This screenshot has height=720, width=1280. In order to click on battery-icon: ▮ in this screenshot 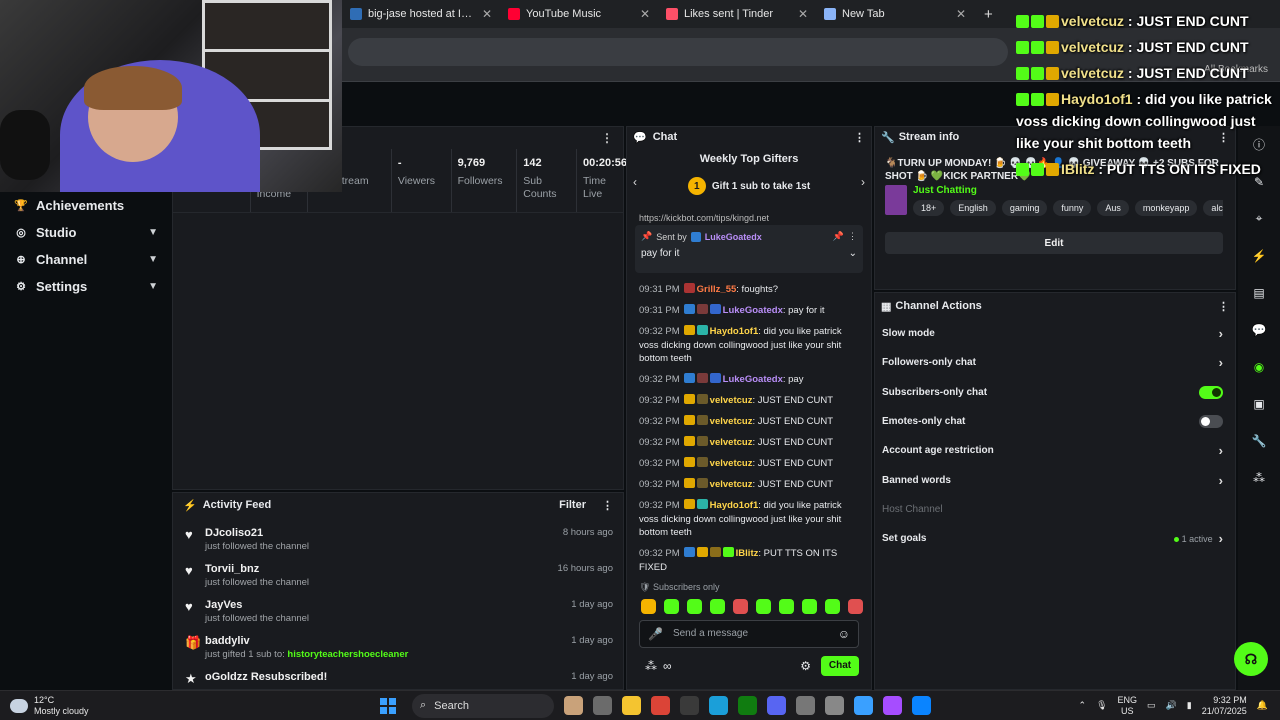, I will do `click(1189, 705)`.